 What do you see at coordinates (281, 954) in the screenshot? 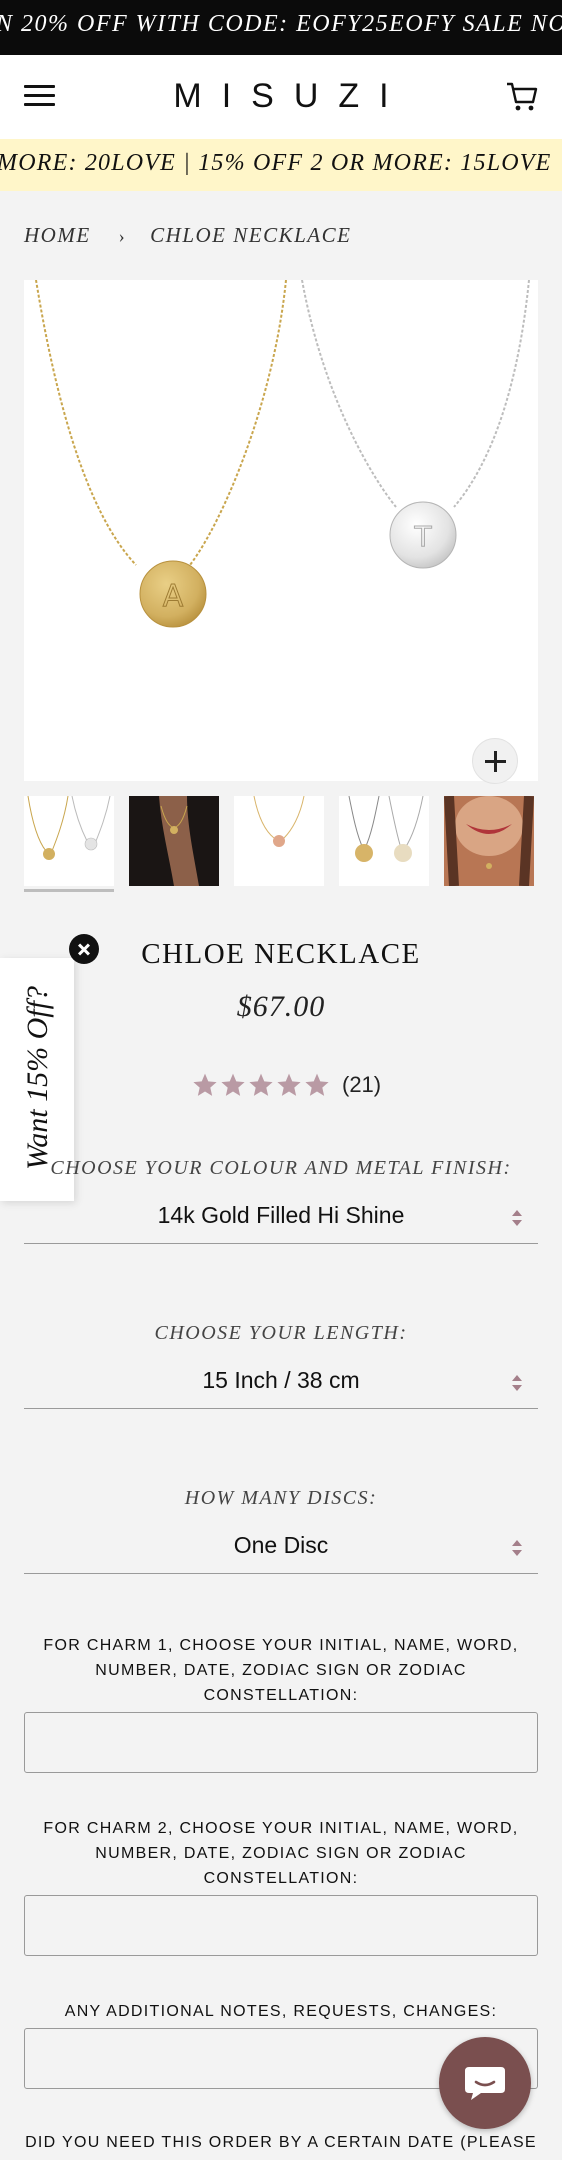
I see `product-title: CHLOE NECKLACE` at bounding box center [281, 954].